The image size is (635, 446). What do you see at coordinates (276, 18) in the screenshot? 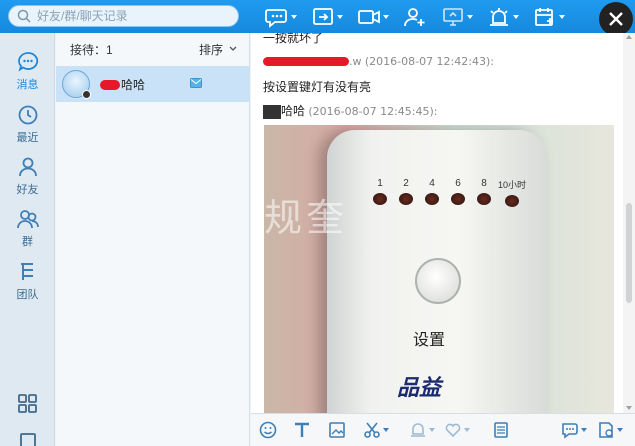
I see `chat-bubble-icon` at bounding box center [276, 18].